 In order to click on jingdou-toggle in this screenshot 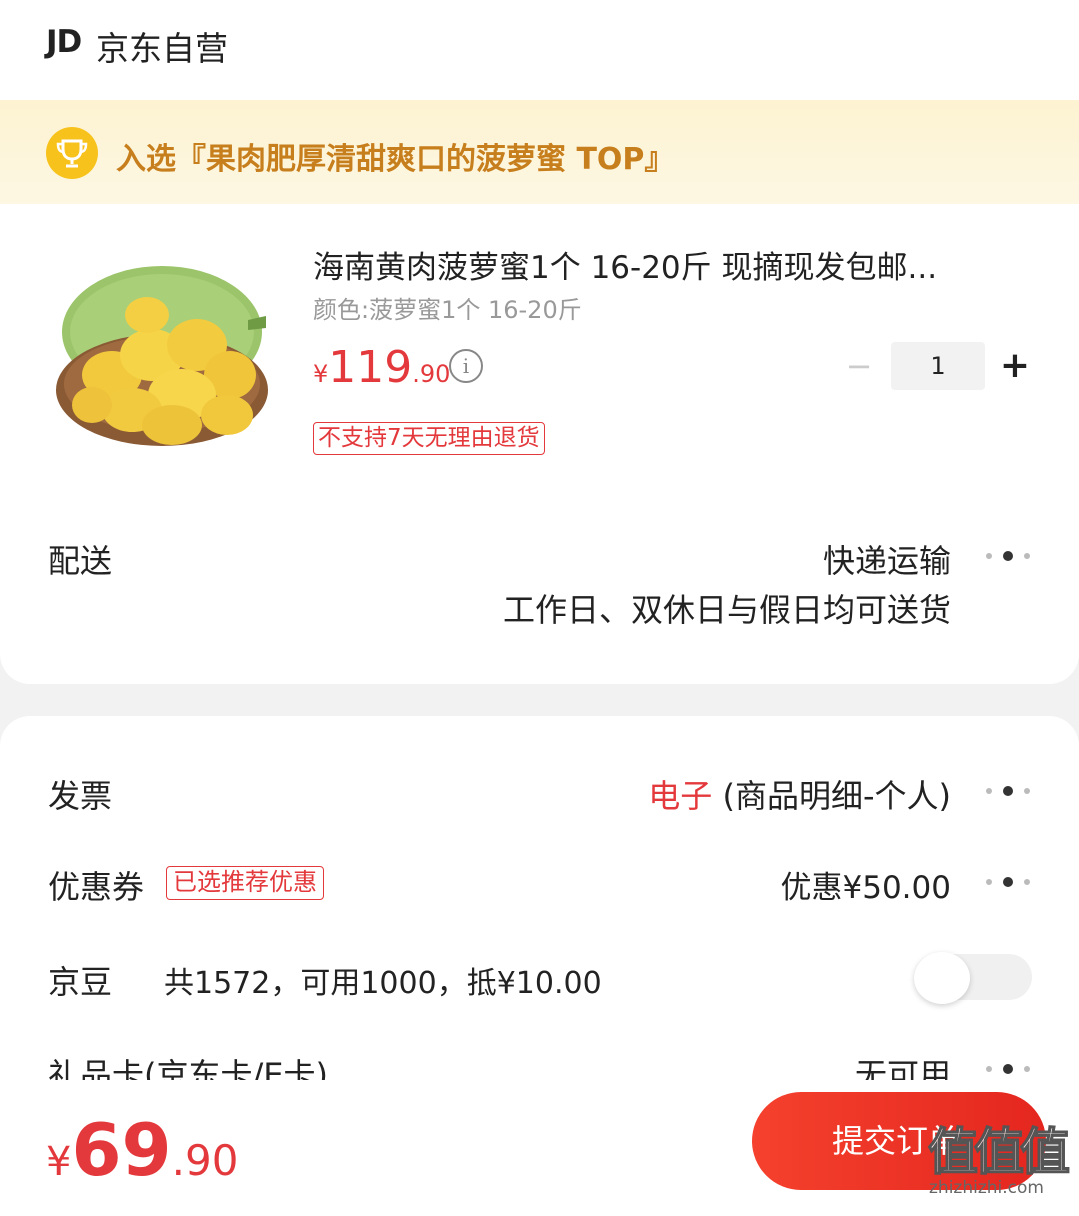, I will do `click(973, 978)`.